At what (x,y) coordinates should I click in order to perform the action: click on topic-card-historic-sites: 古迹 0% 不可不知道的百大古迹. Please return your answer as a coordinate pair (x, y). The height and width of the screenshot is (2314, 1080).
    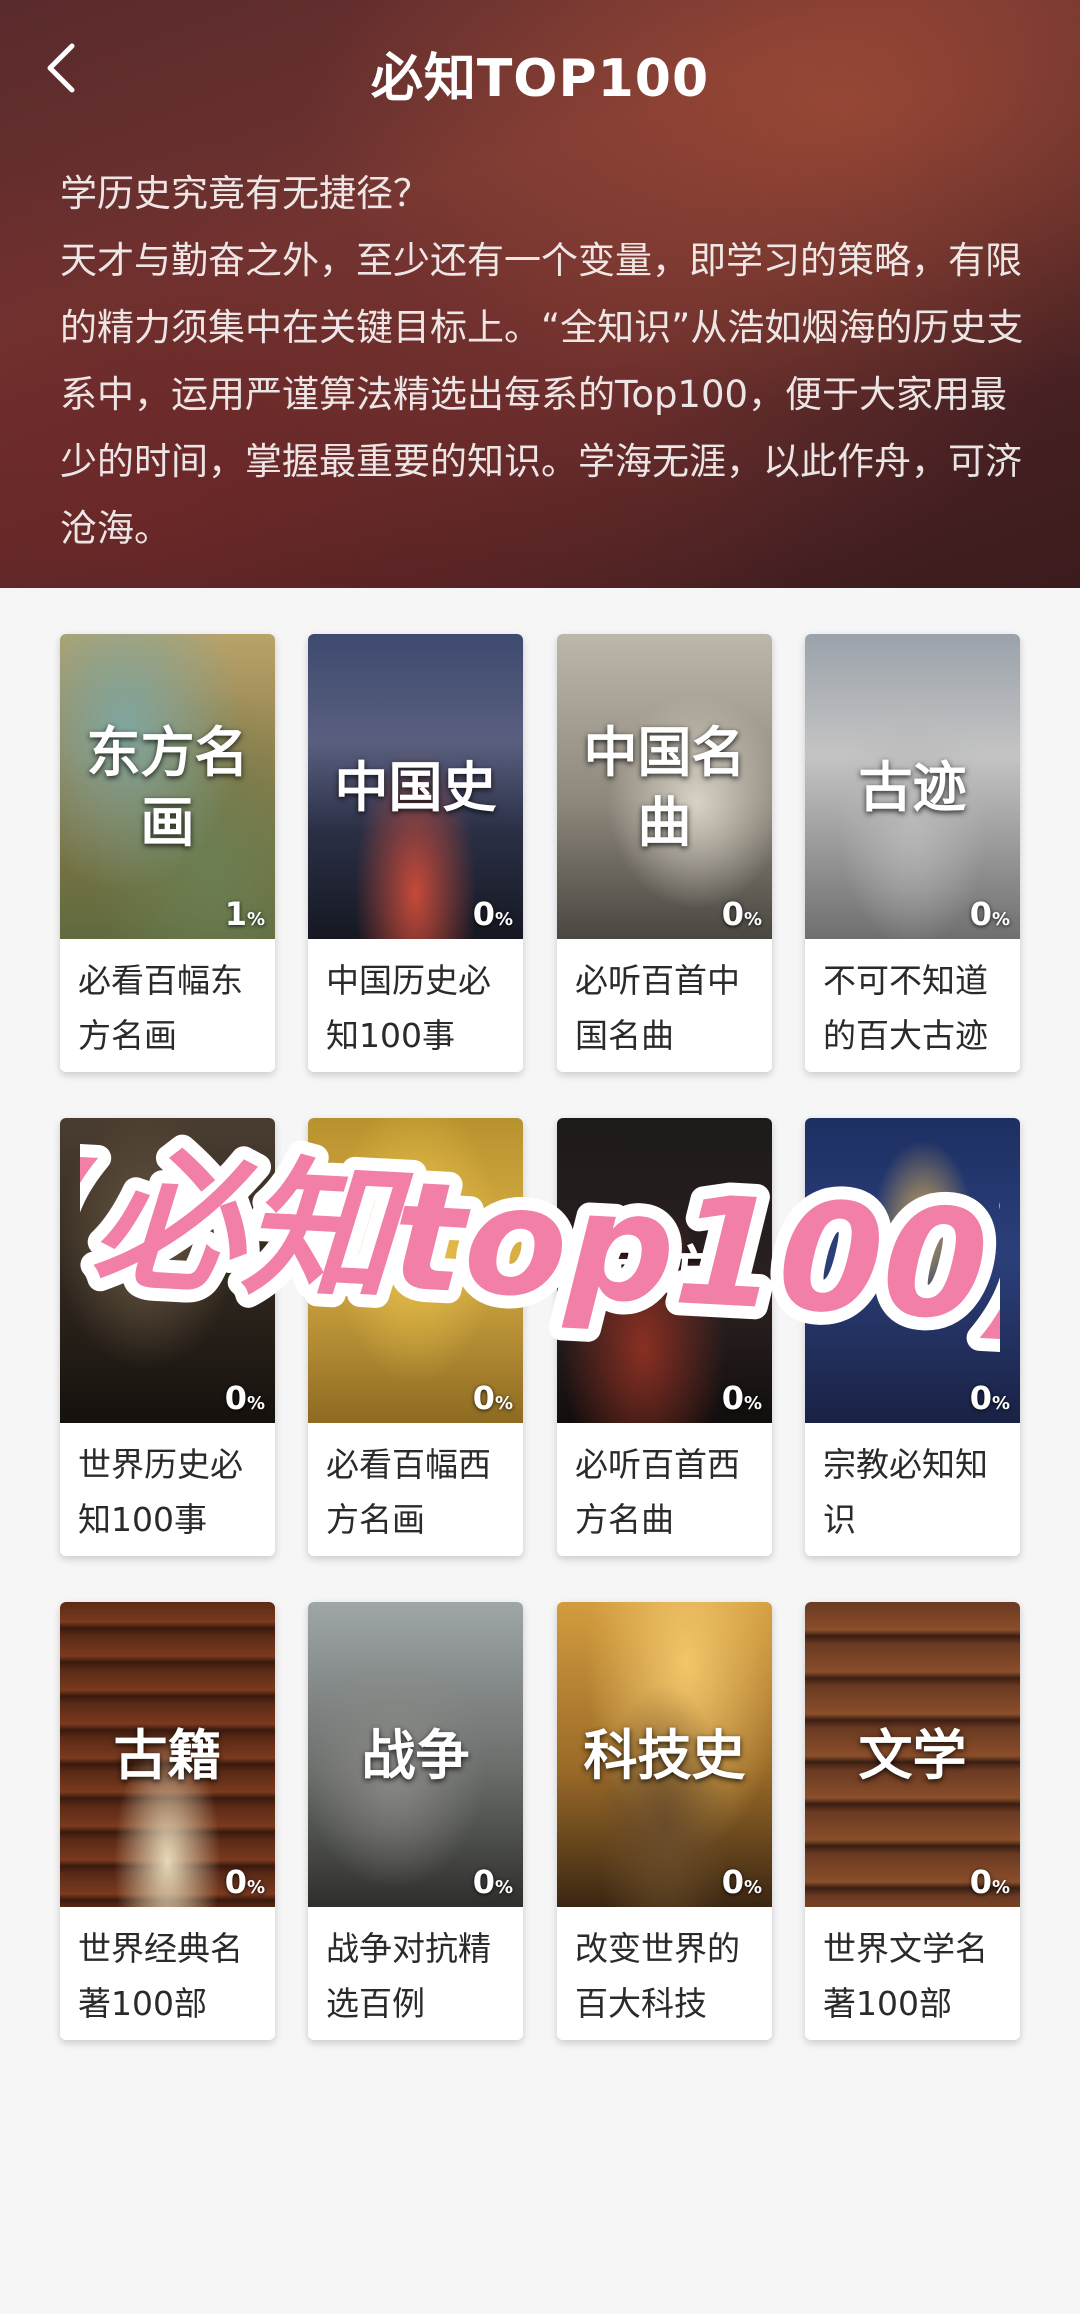
    Looking at the image, I should click on (912, 853).